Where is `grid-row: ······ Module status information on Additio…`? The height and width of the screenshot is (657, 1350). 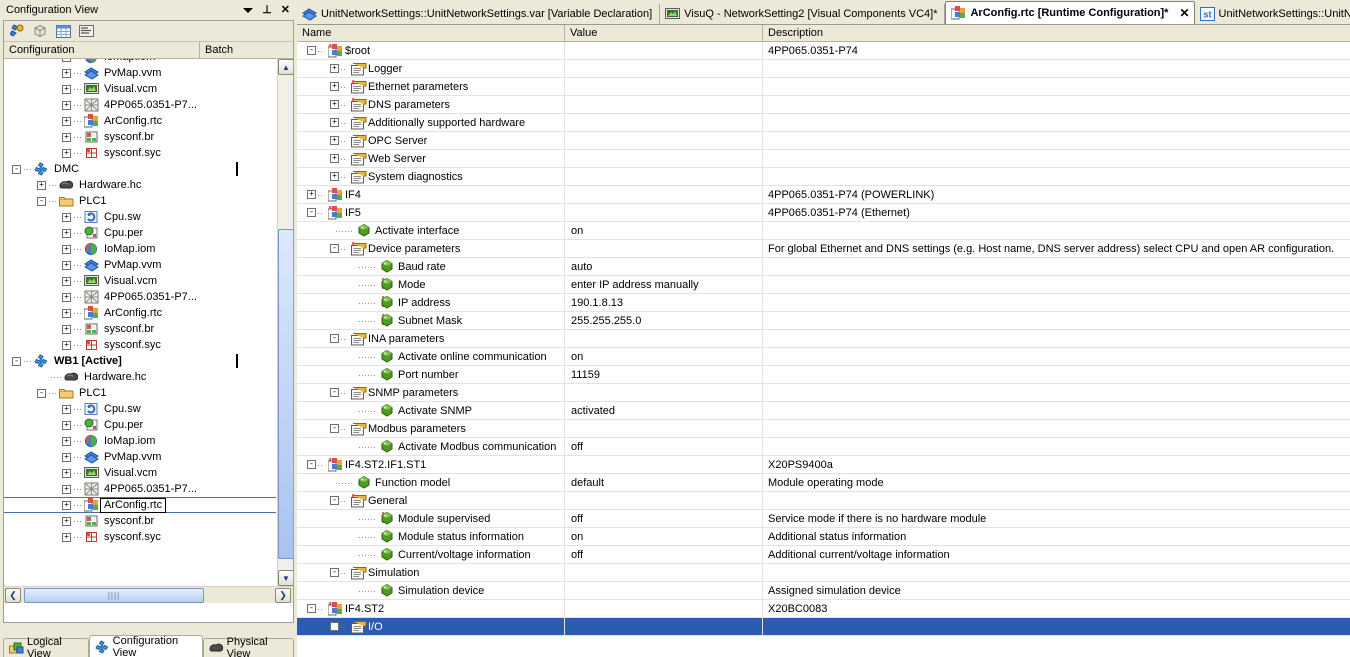
grid-row: ······ Module status information on Additio… is located at coordinates (823, 536).